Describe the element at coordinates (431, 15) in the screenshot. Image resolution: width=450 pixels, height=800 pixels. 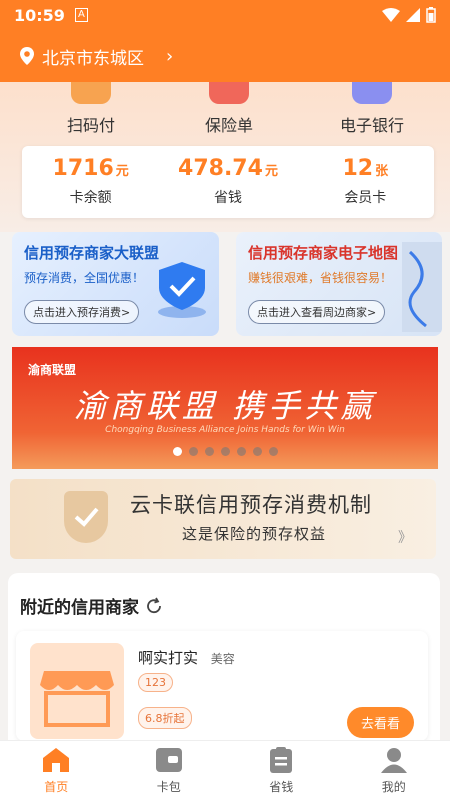
I see `battery-icon` at that location.